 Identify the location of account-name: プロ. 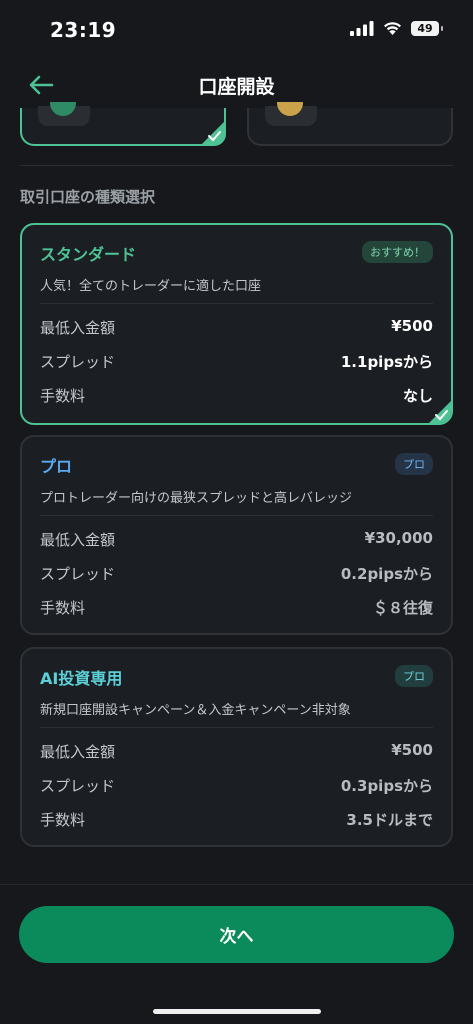
(56, 466).